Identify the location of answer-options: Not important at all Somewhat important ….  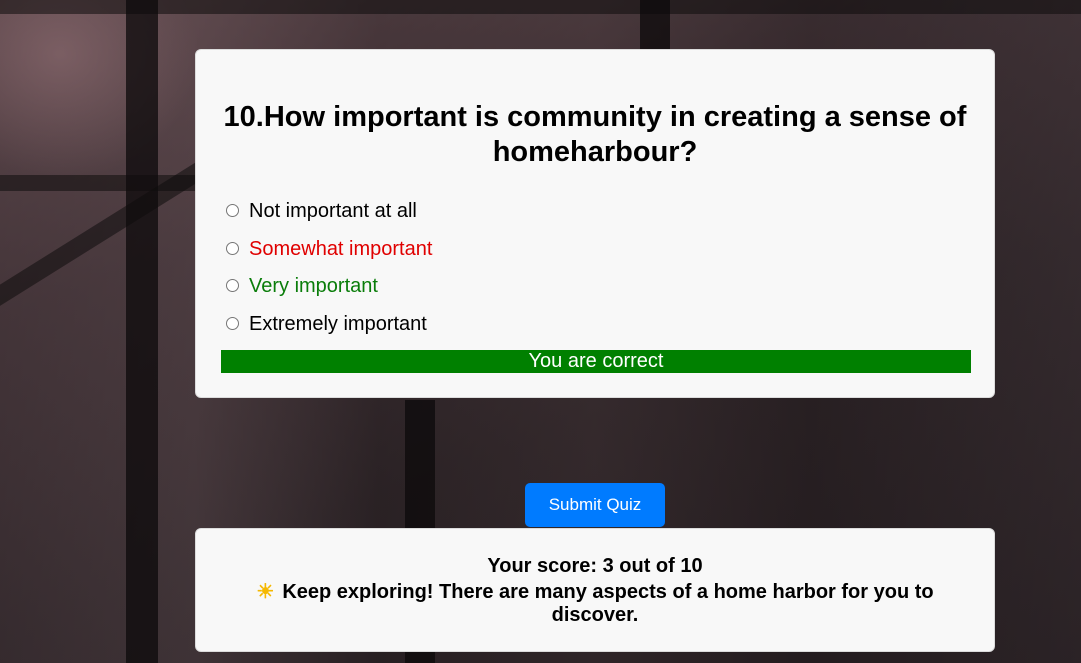
(329, 268).